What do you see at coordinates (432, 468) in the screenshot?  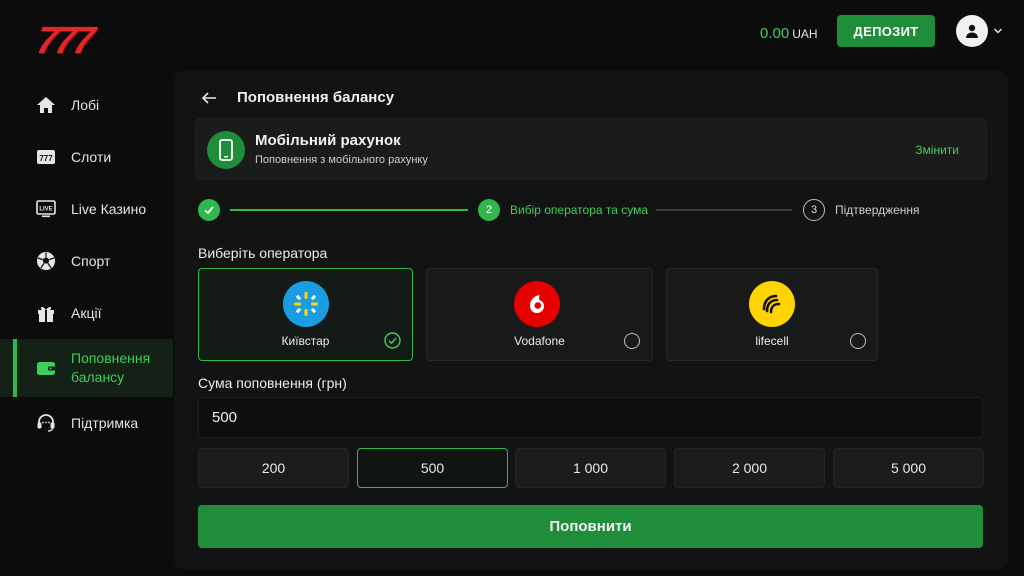 I see `preset-amount-button-selected: 500` at bounding box center [432, 468].